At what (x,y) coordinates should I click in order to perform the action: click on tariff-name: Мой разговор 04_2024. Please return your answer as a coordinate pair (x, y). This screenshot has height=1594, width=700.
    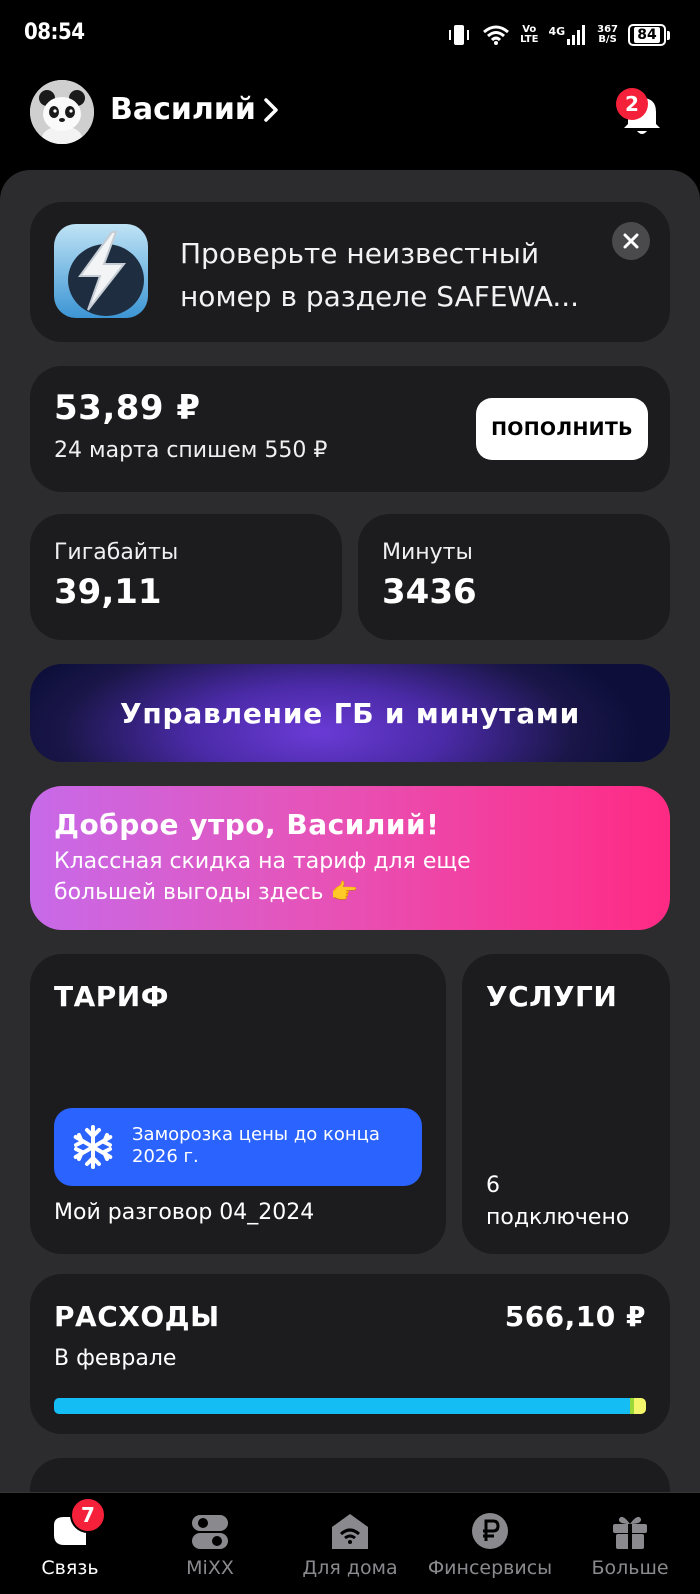
    Looking at the image, I should click on (184, 1212).